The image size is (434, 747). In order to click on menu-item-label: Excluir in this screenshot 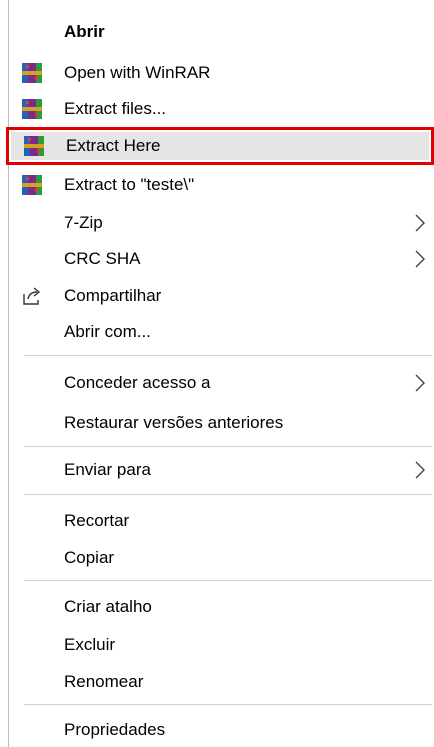, I will do `click(90, 644)`.